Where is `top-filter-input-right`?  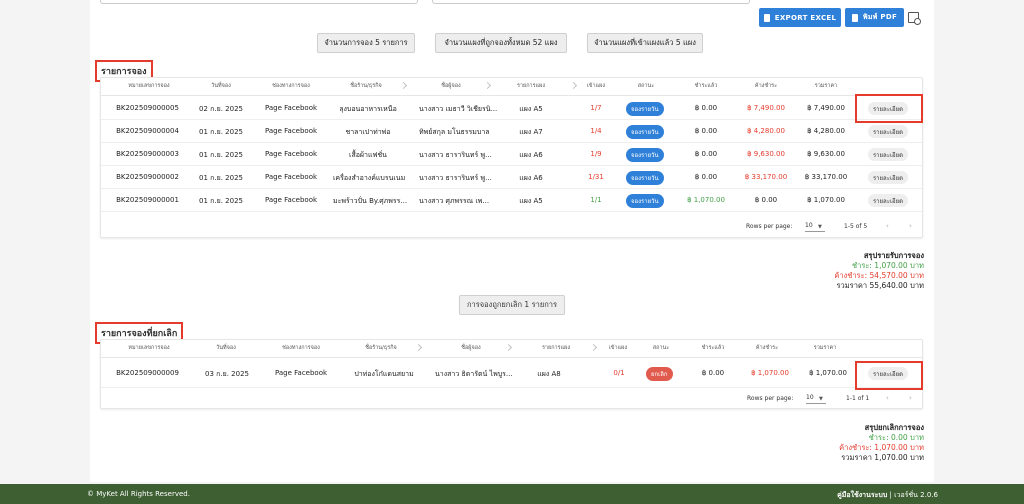
top-filter-input-right is located at coordinates (591, 2).